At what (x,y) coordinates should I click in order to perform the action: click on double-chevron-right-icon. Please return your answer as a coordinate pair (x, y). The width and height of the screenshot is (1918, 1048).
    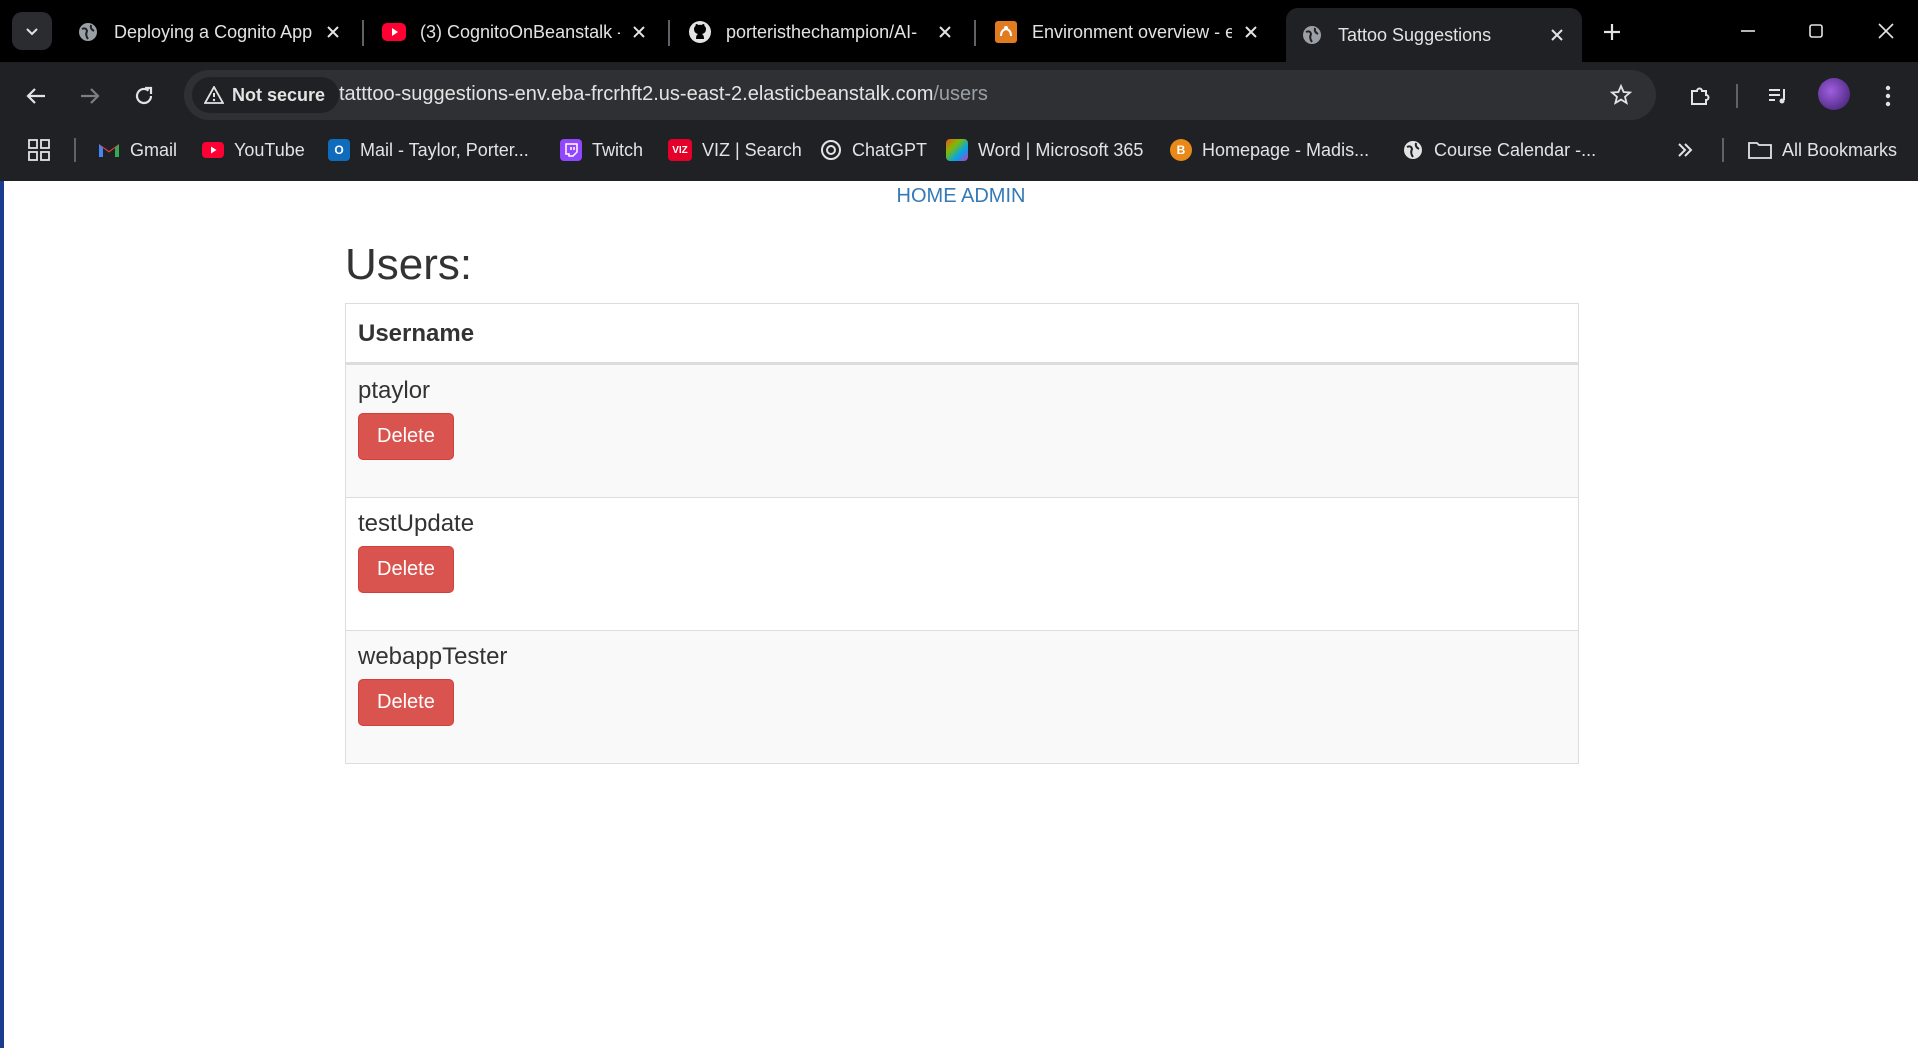
    Looking at the image, I should click on (1685, 150).